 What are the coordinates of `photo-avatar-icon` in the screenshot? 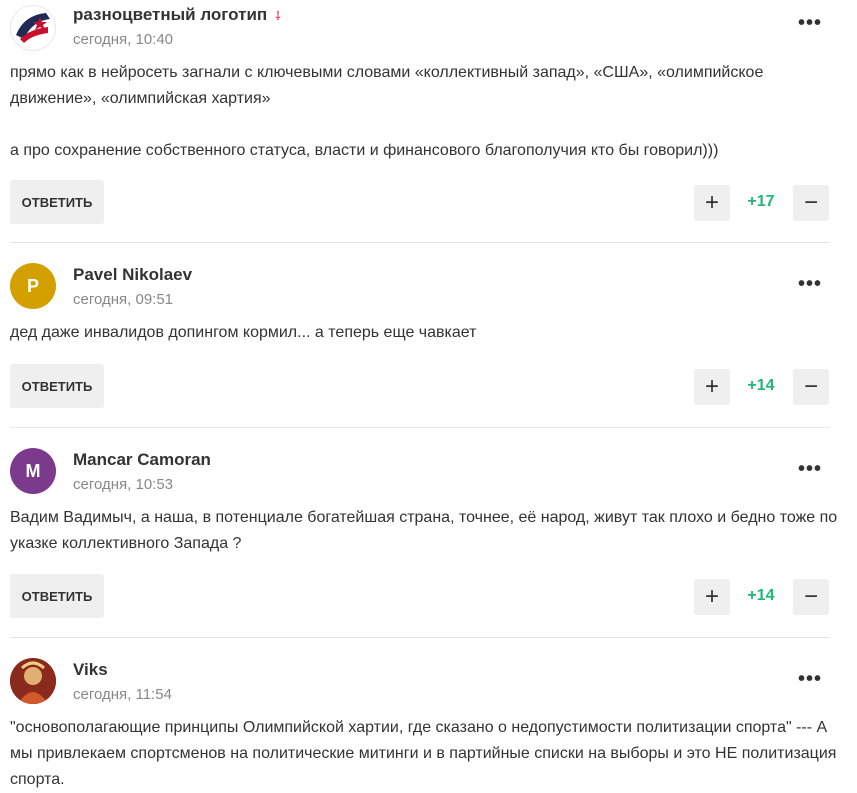 It's located at (33, 681).